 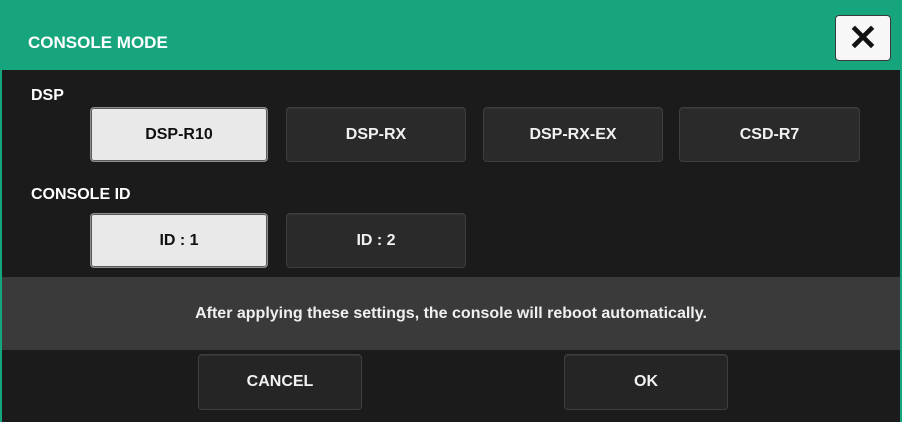 I want to click on cancel-button: CANCEL, so click(x=280, y=382).